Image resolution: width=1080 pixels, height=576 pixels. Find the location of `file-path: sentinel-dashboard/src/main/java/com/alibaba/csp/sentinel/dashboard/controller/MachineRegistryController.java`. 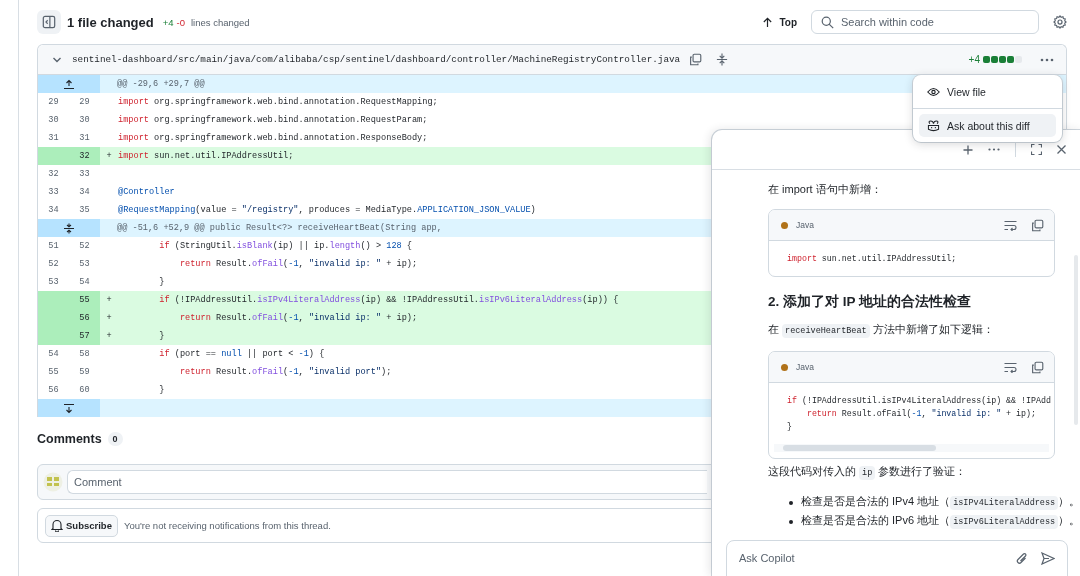

file-path: sentinel-dashboard/src/main/java/com/alibaba/csp/sentinel/dashboard/controller/MachineRegistryController.java is located at coordinates (376, 59).